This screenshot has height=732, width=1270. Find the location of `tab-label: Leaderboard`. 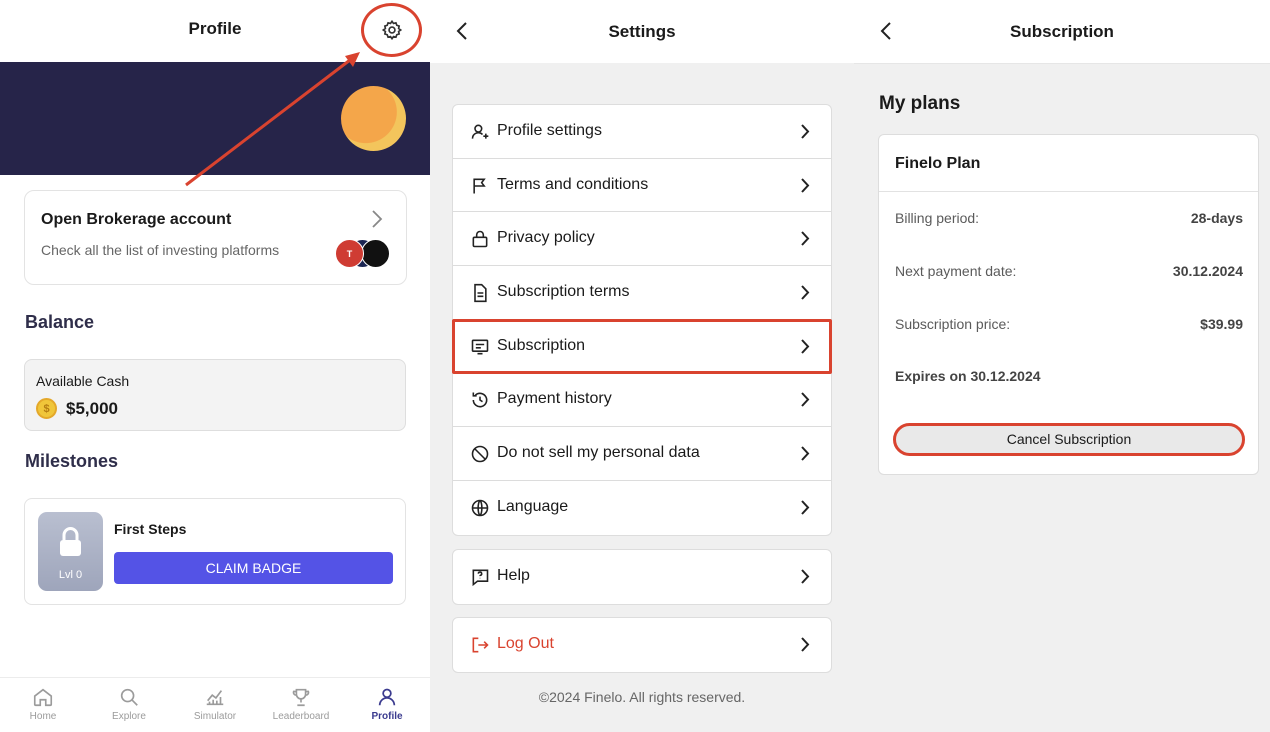

tab-label: Leaderboard is located at coordinates (301, 716).